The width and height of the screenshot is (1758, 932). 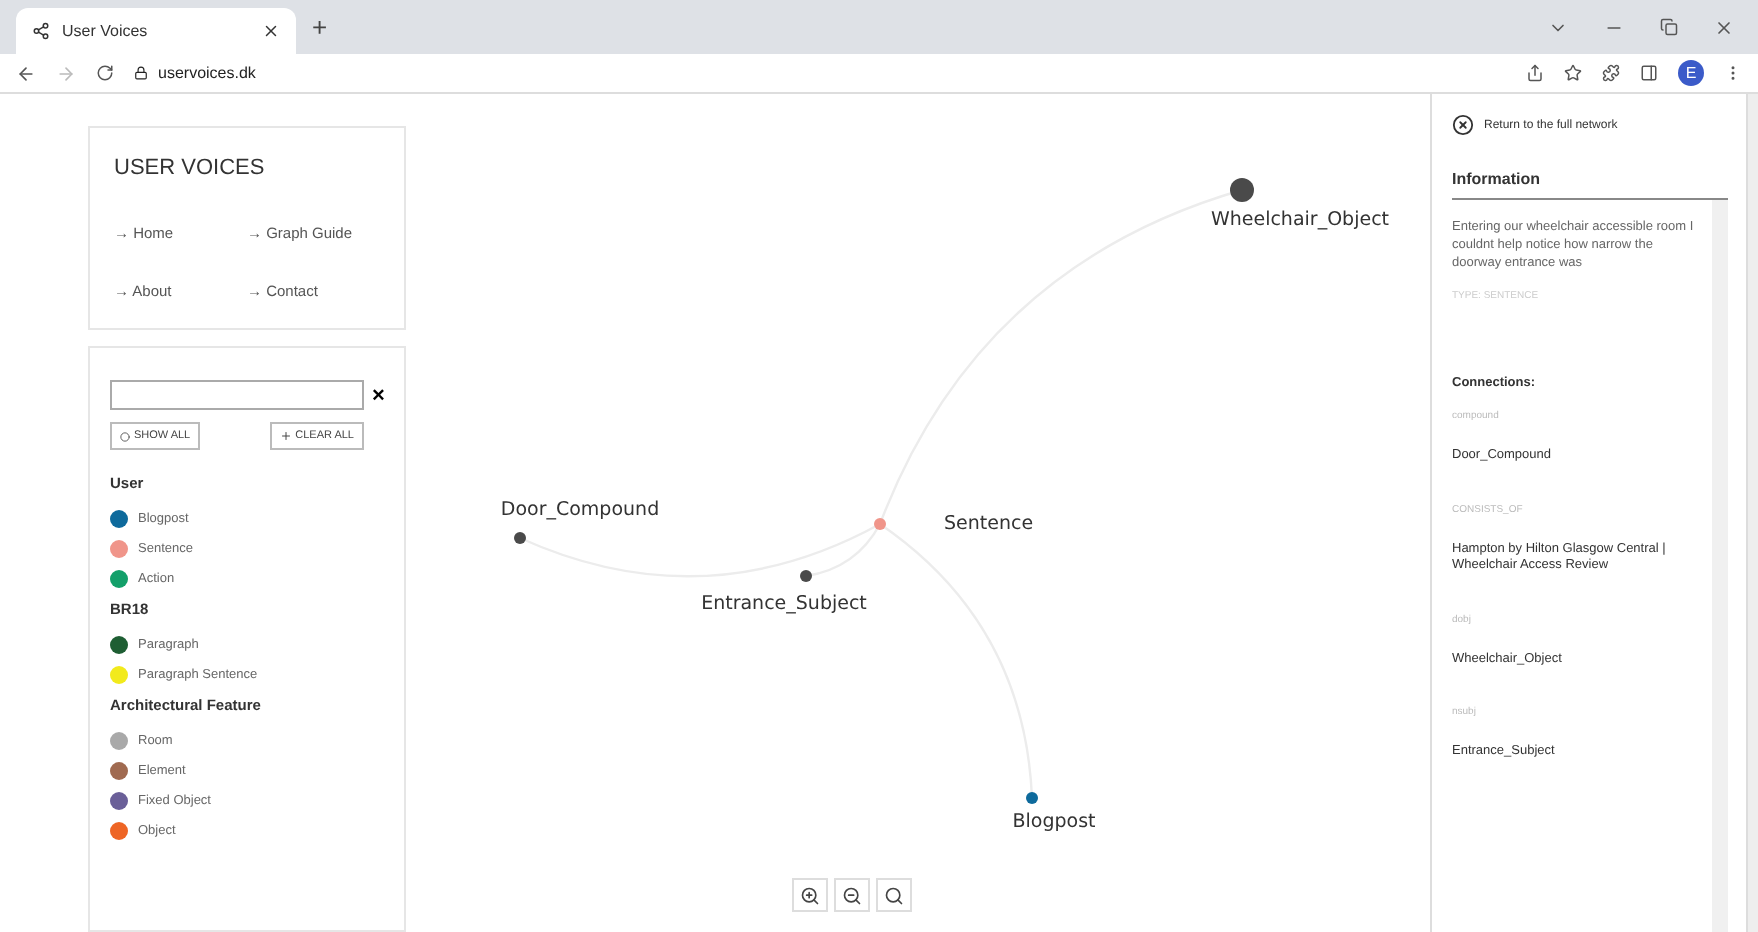 I want to click on address-field: uservoices.dk, so click(x=207, y=73).